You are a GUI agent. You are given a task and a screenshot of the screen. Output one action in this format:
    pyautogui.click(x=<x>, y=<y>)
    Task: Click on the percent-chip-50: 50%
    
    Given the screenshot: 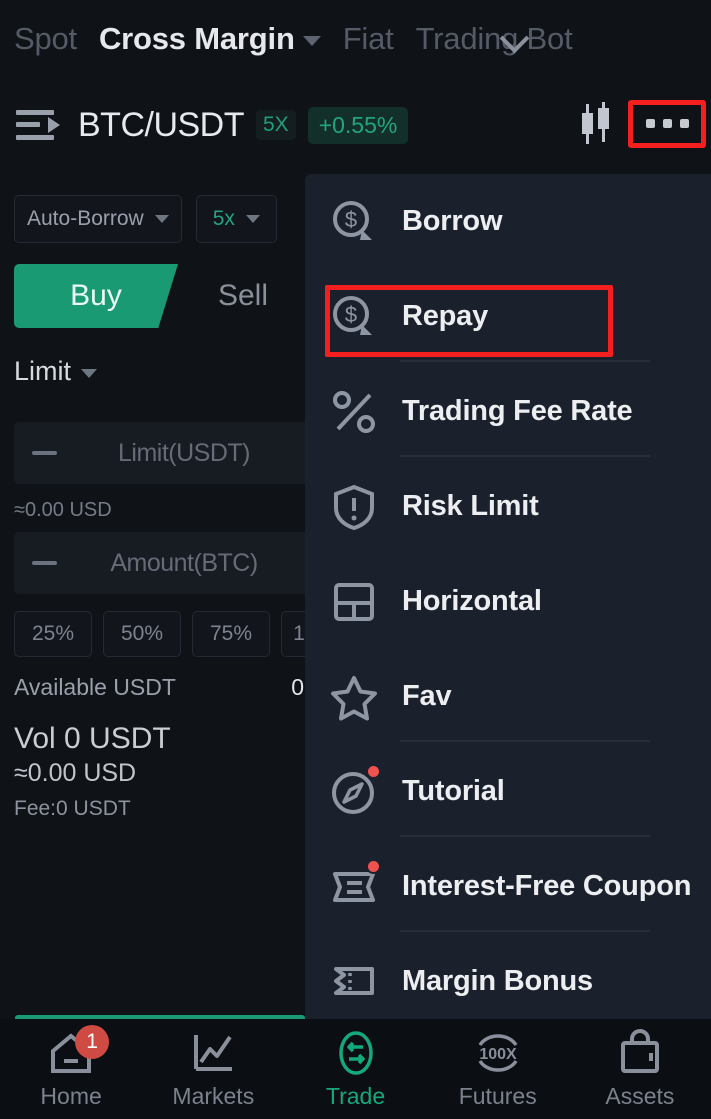 What is the action you would take?
    pyautogui.click(x=142, y=634)
    